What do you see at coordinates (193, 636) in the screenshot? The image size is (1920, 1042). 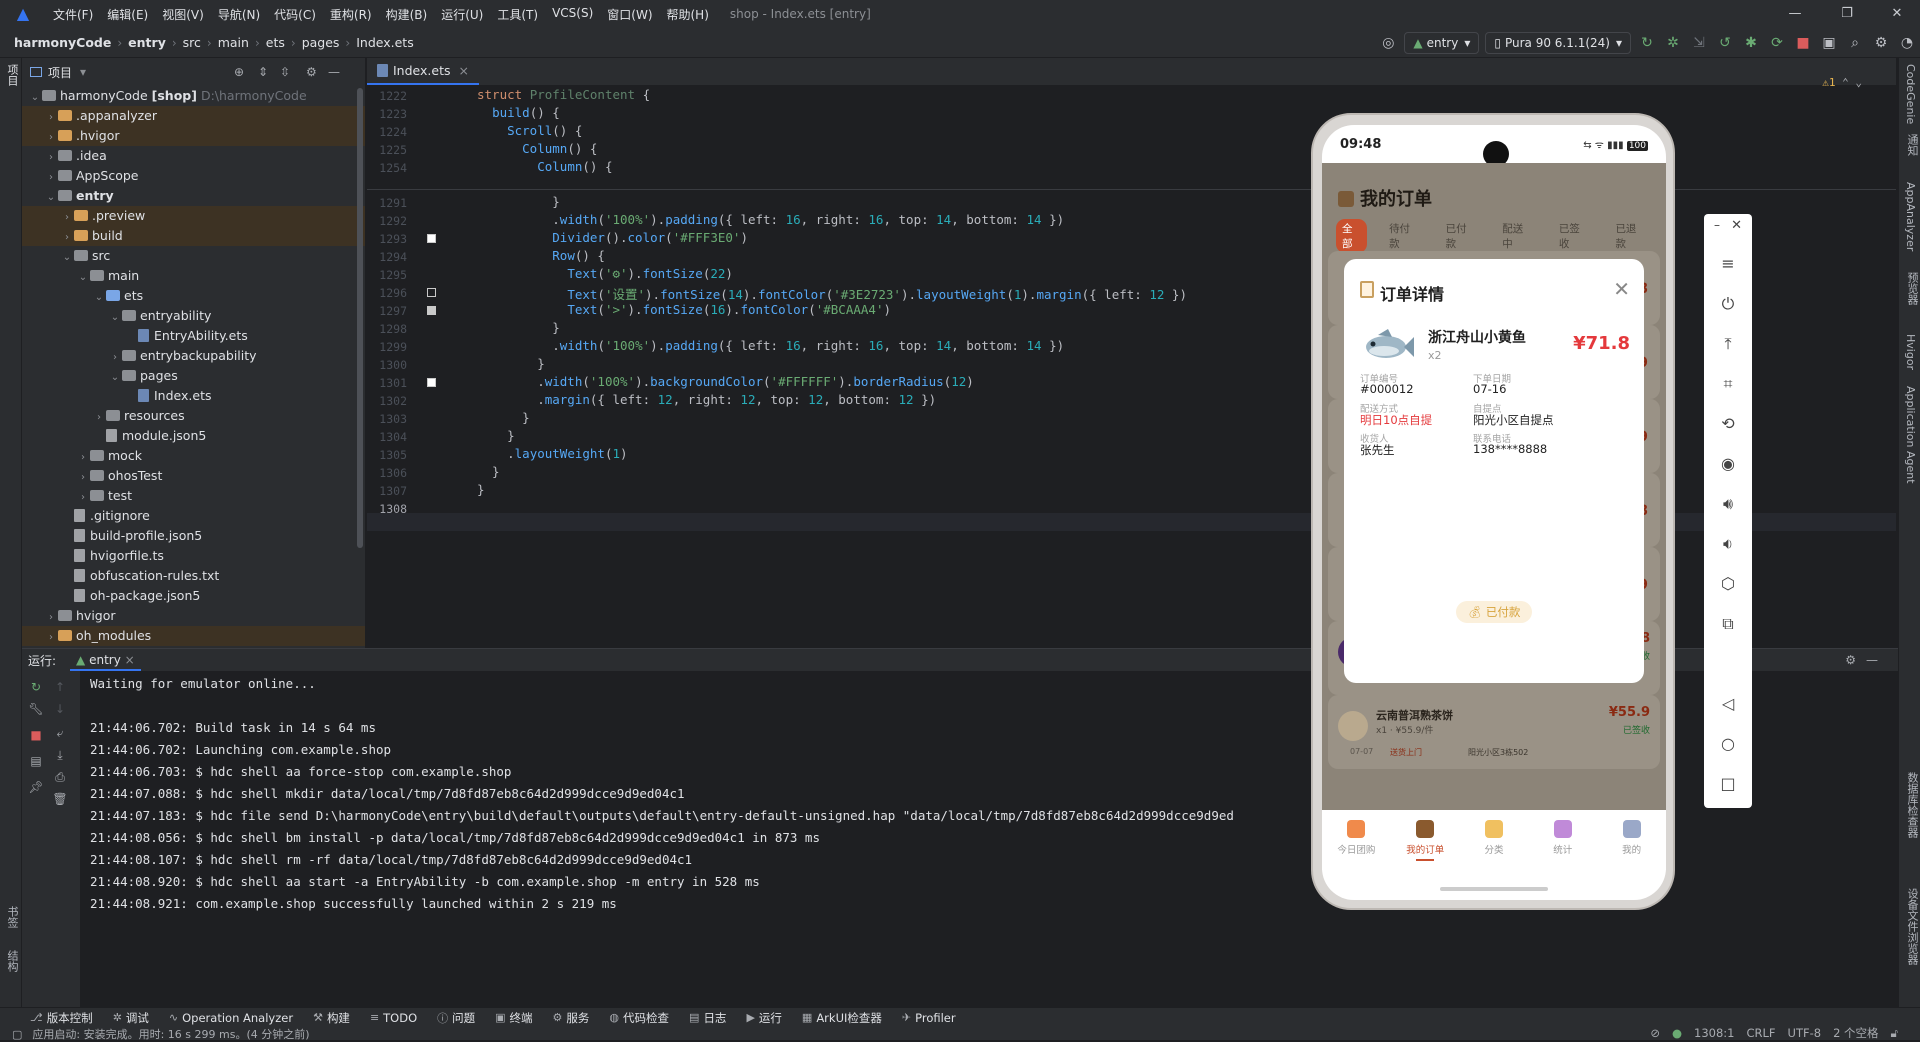 I see `tree-item: › oh_modules` at bounding box center [193, 636].